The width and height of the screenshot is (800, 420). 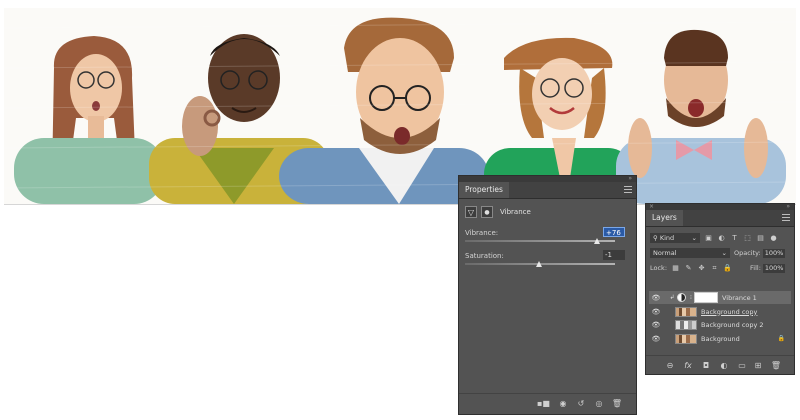 What do you see at coordinates (720, 297) in the screenshot?
I see `layer-row: 👁 ↲ ⁝ Vibrance 1` at bounding box center [720, 297].